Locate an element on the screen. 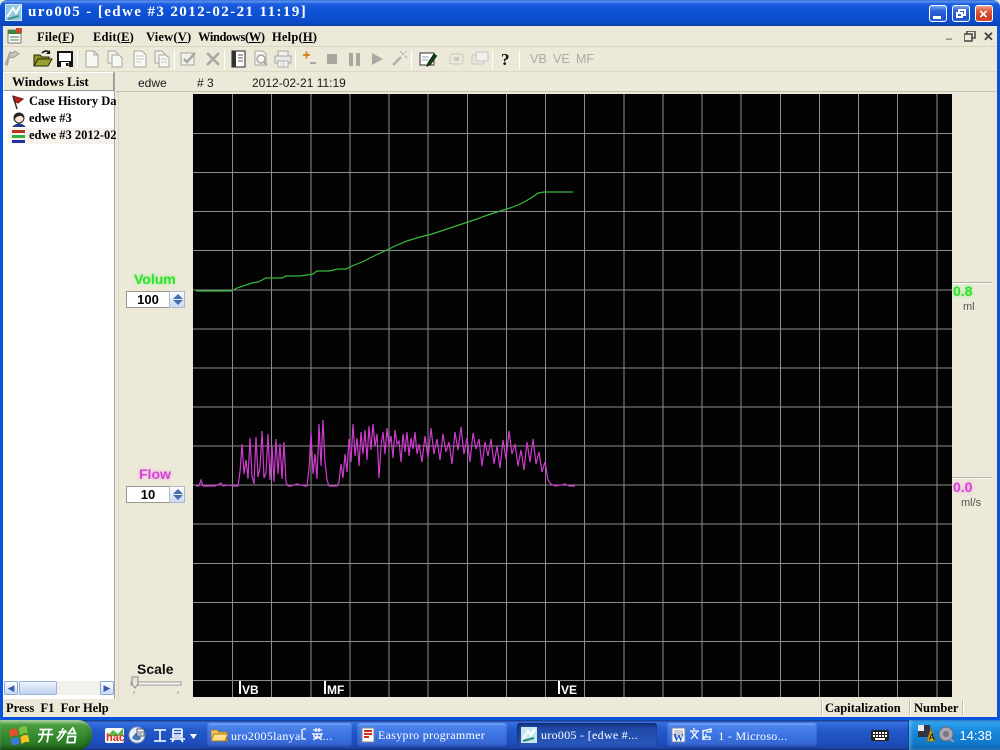  svg-text: W is located at coordinates (678, 737).